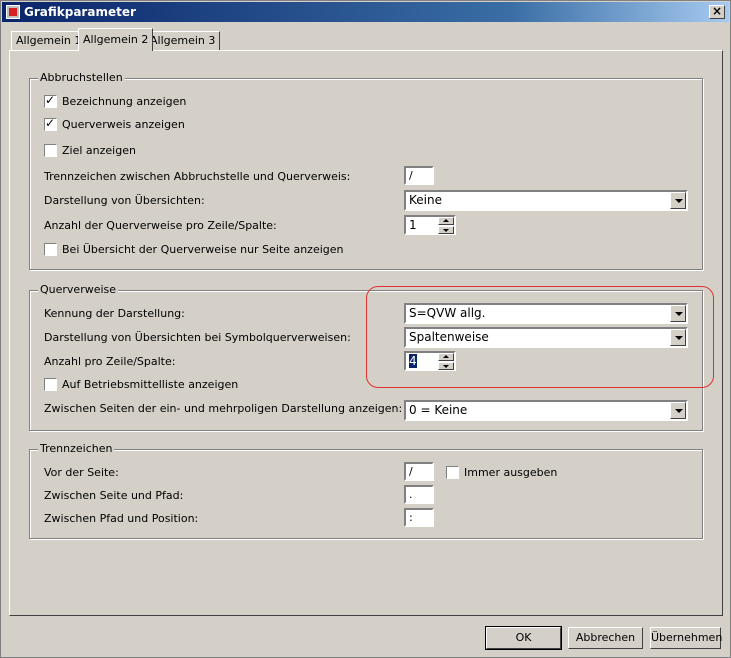 The width and height of the screenshot is (731, 658). What do you see at coordinates (546, 337) in the screenshot?
I see `symbolquerverweise-select: Spaltenweise` at bounding box center [546, 337].